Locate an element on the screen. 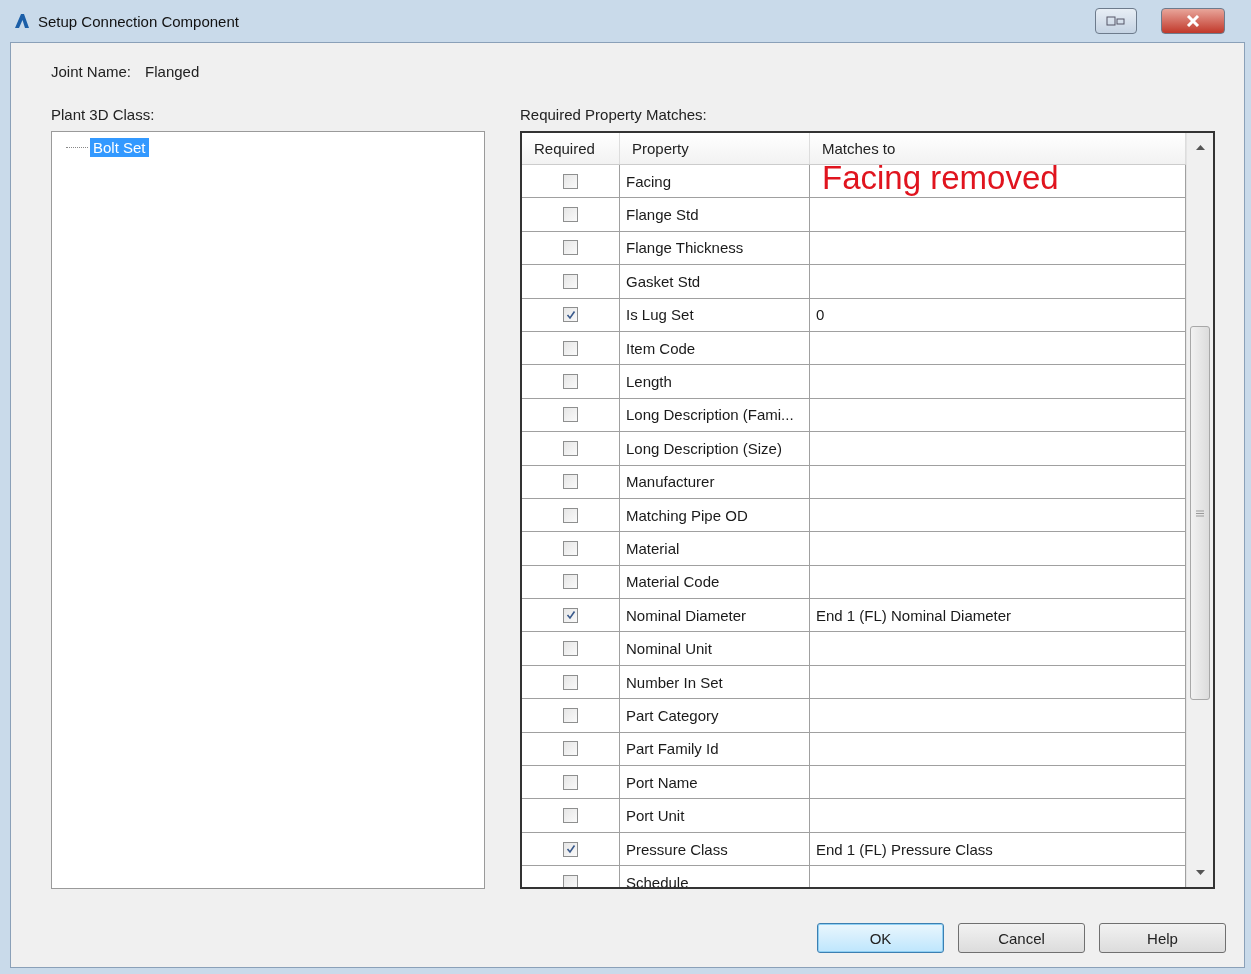 This screenshot has height=974, width=1251. annotation-text: Facing removed is located at coordinates (940, 179).